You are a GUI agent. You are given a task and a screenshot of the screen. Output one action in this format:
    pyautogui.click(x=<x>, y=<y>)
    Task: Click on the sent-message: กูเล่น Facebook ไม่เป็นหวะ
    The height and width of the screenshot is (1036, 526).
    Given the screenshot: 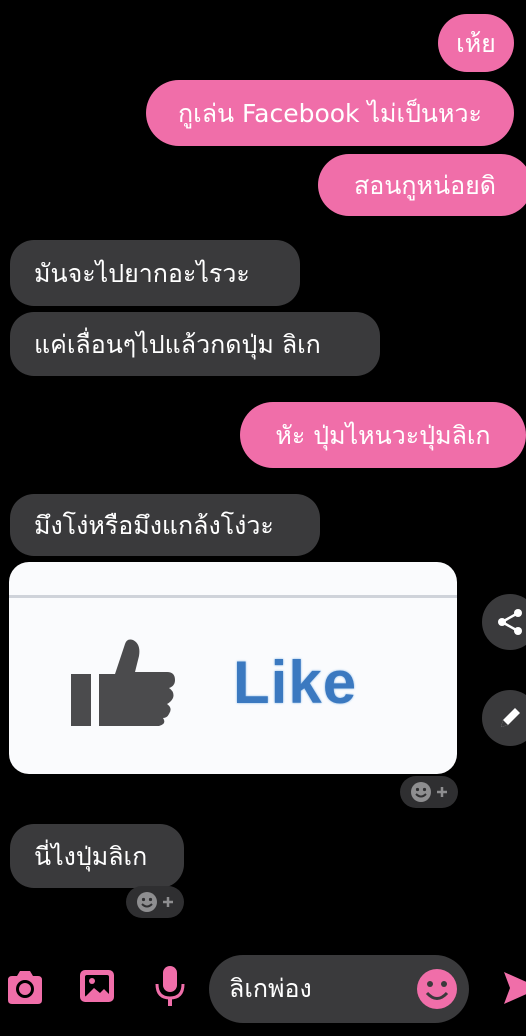 What is the action you would take?
    pyautogui.click(x=330, y=113)
    